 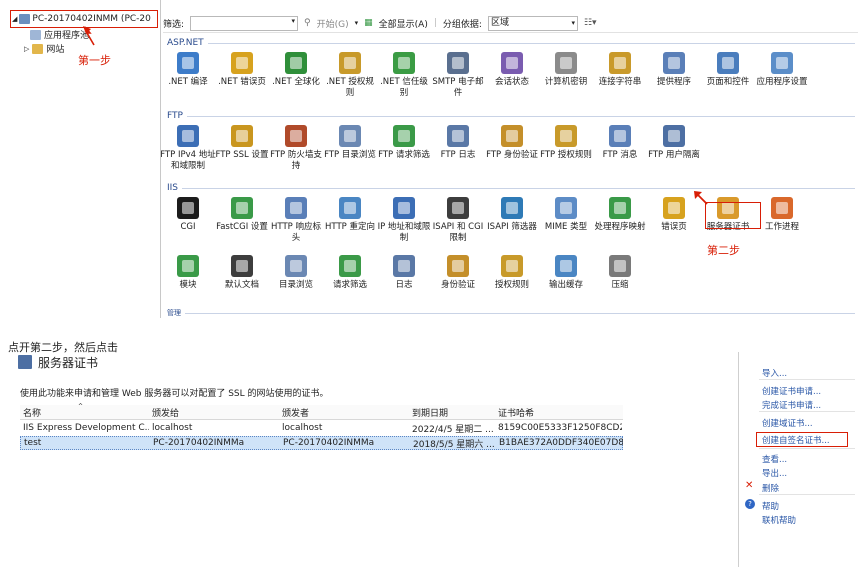 I want to click on section-management: 管理, so click(x=511, y=313).